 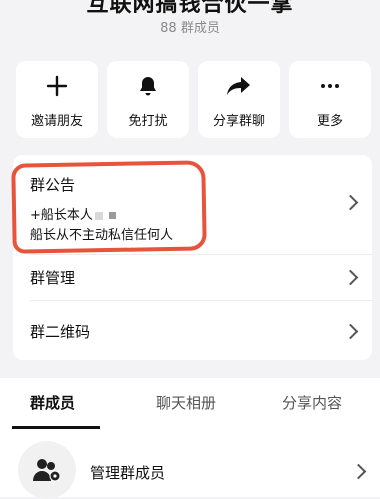 What do you see at coordinates (148, 121) in the screenshot?
I see `mute-label: 免打扰` at bounding box center [148, 121].